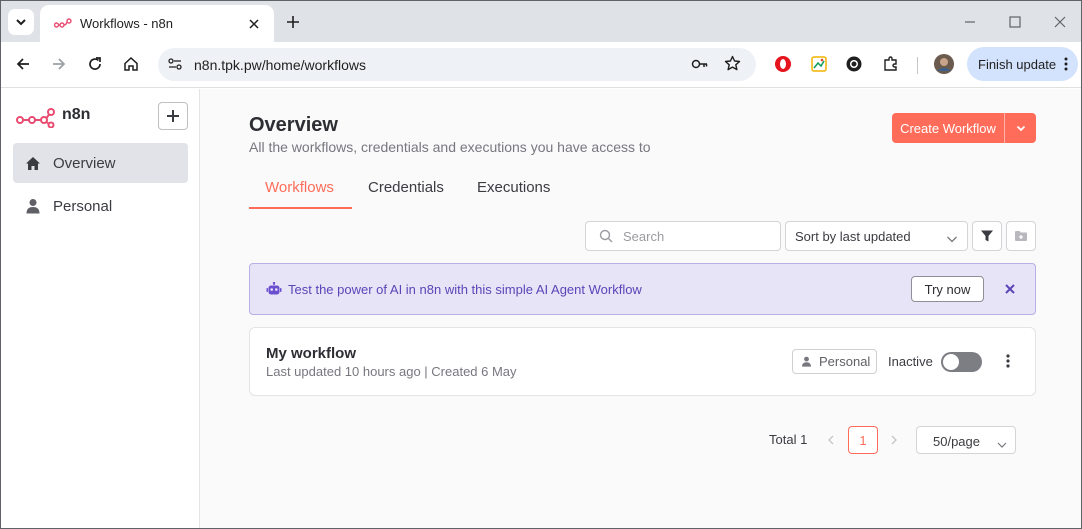 This screenshot has height=529, width=1082. What do you see at coordinates (254, 24) in the screenshot?
I see `tab-close-icon` at bounding box center [254, 24].